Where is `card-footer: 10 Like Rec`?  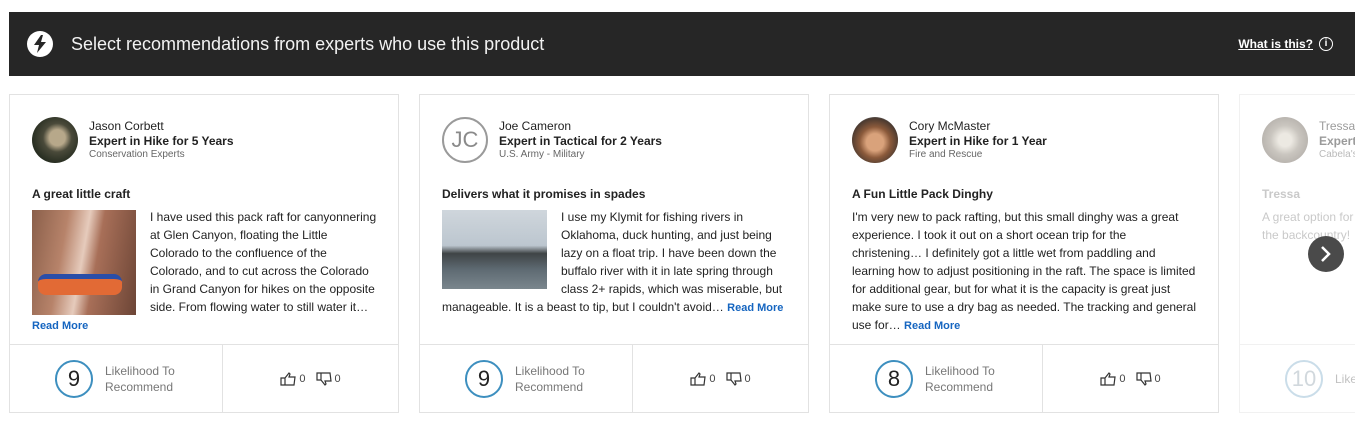
card-footer: 10 Like Rec is located at coordinates (1297, 378).